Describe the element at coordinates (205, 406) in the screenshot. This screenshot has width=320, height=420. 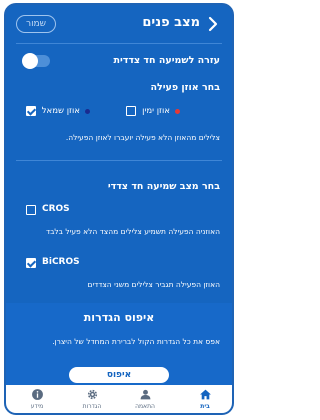
I see `nav-label-home: בית` at that location.